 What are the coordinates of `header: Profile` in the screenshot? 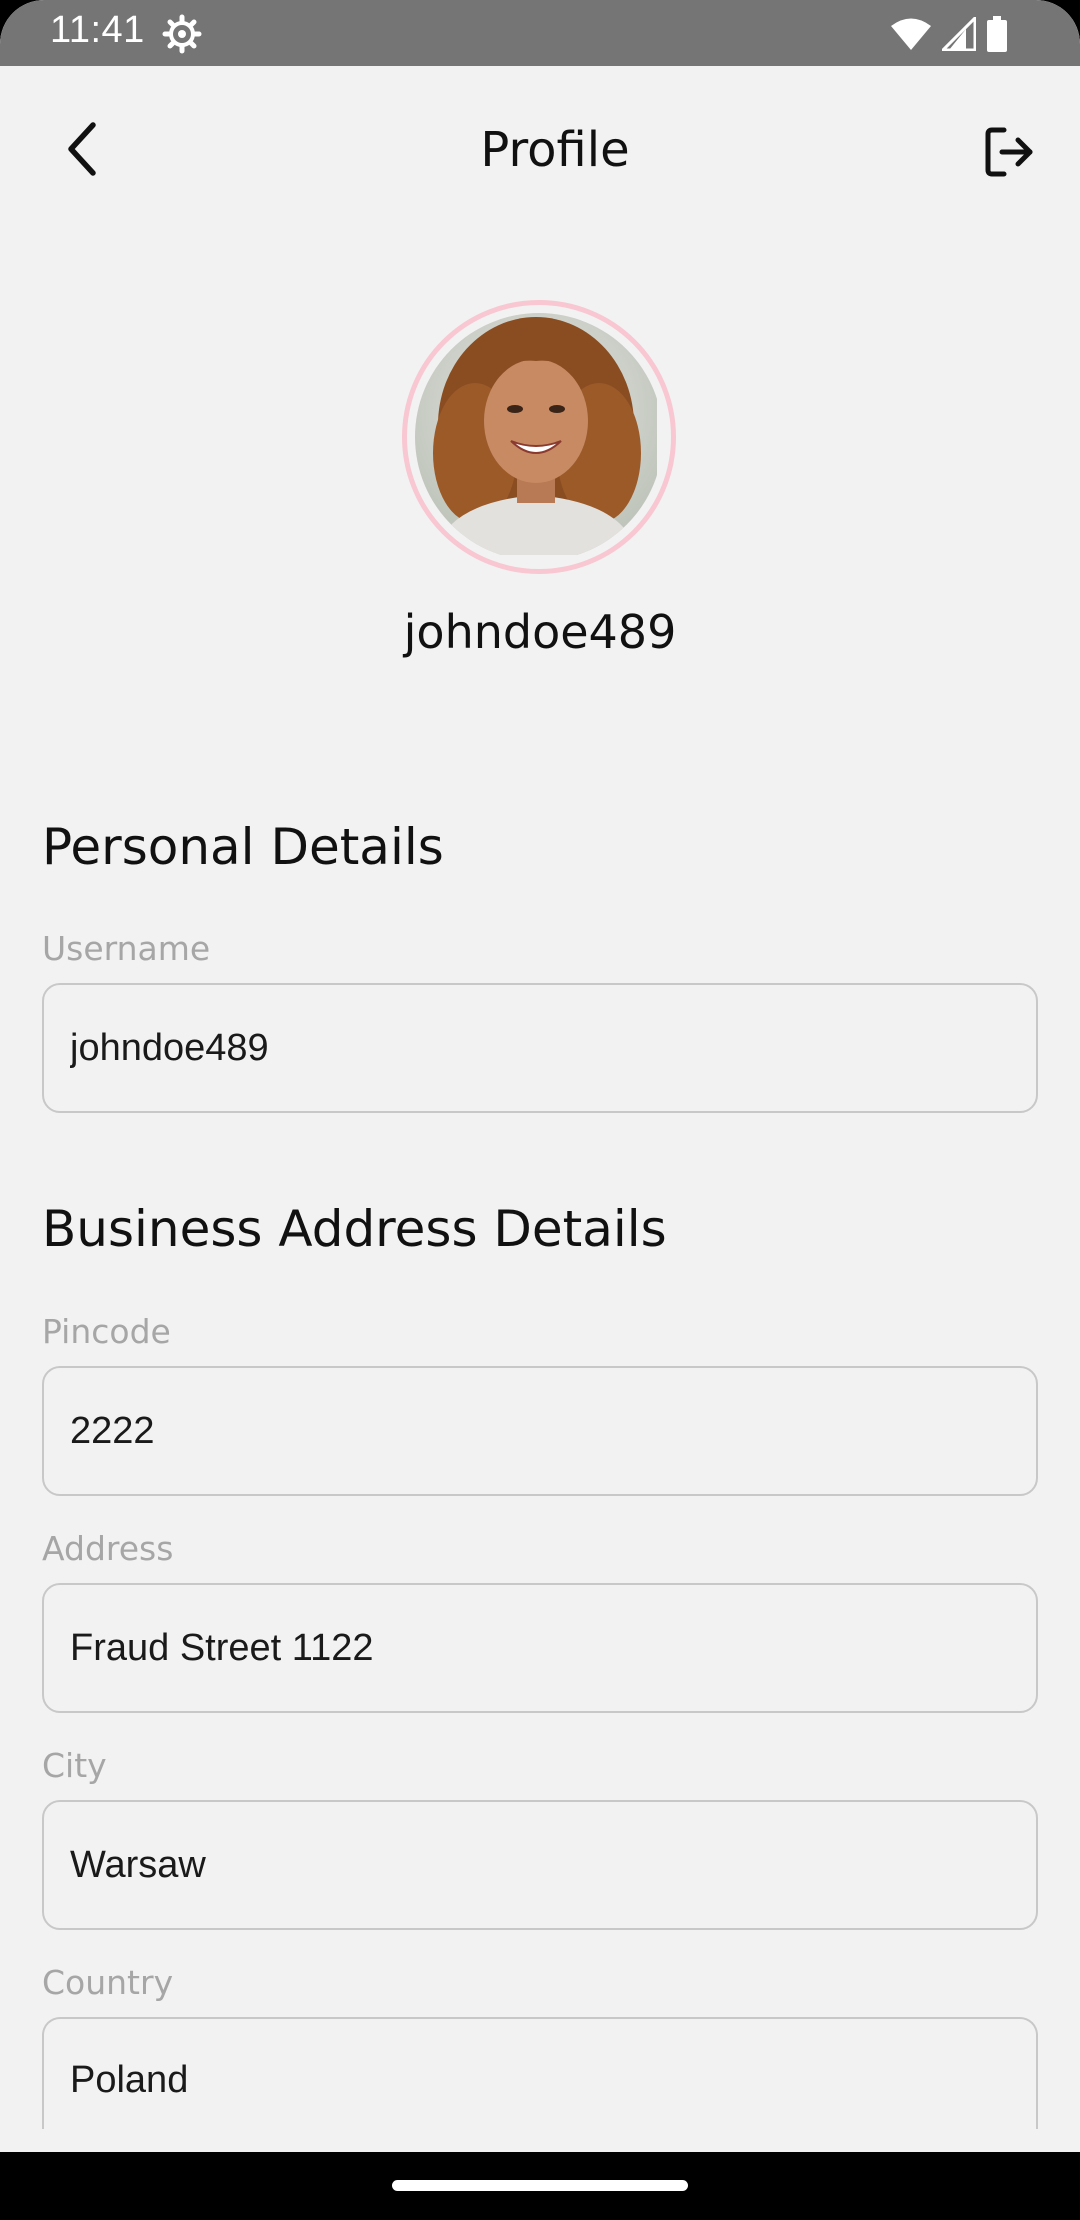 It's located at (540, 151).